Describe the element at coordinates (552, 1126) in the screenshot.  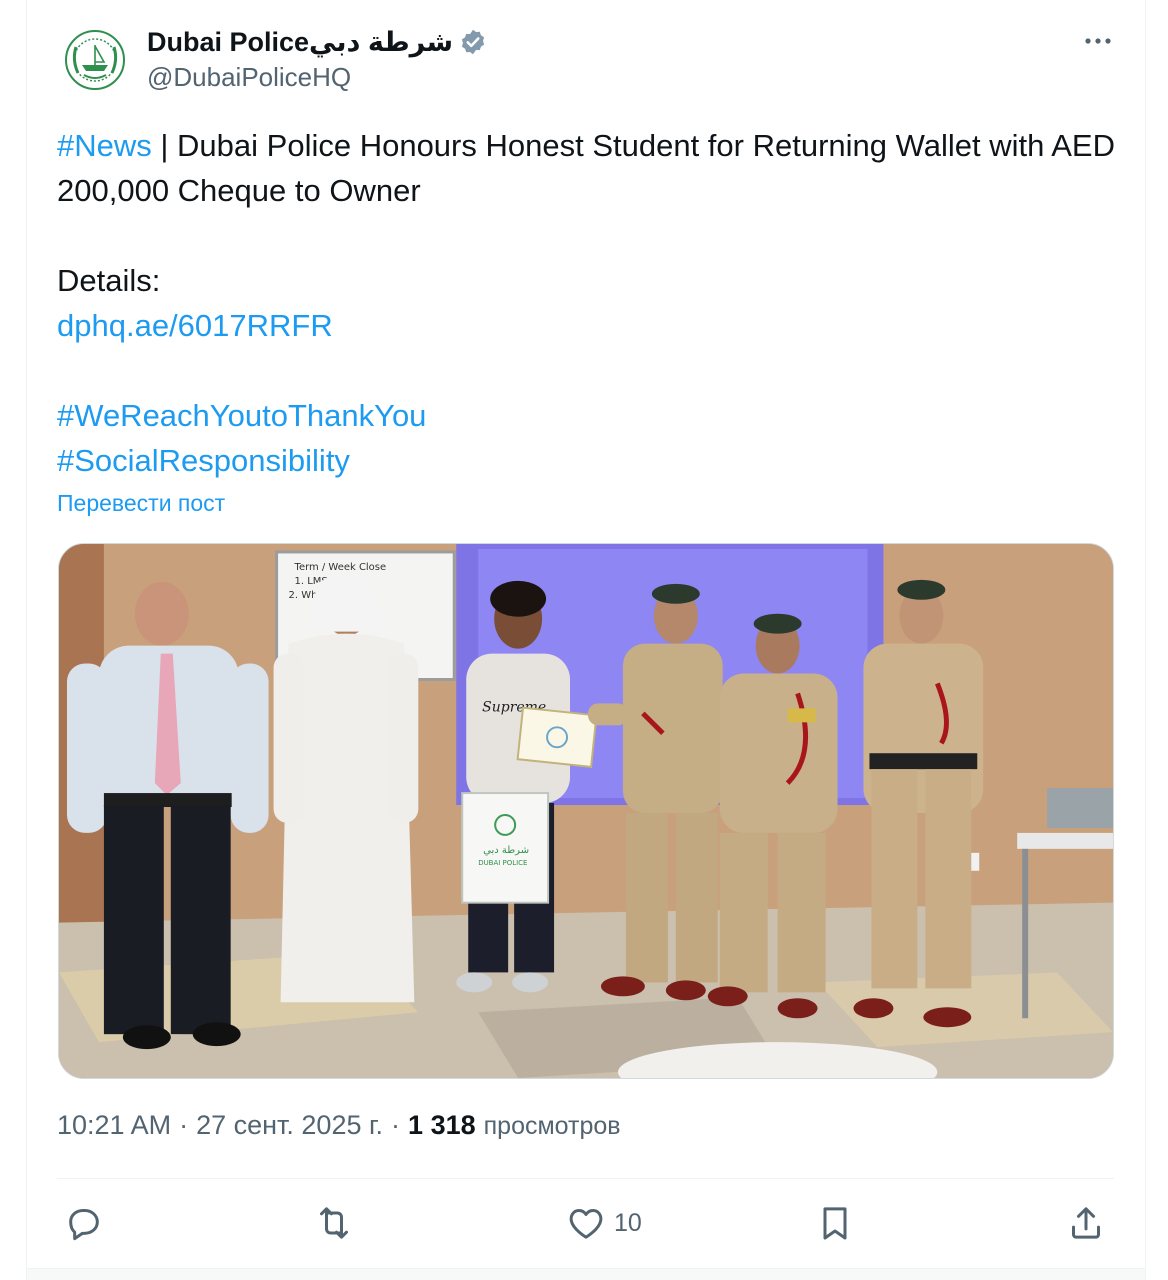
I see `views-label: просмотров` at that location.